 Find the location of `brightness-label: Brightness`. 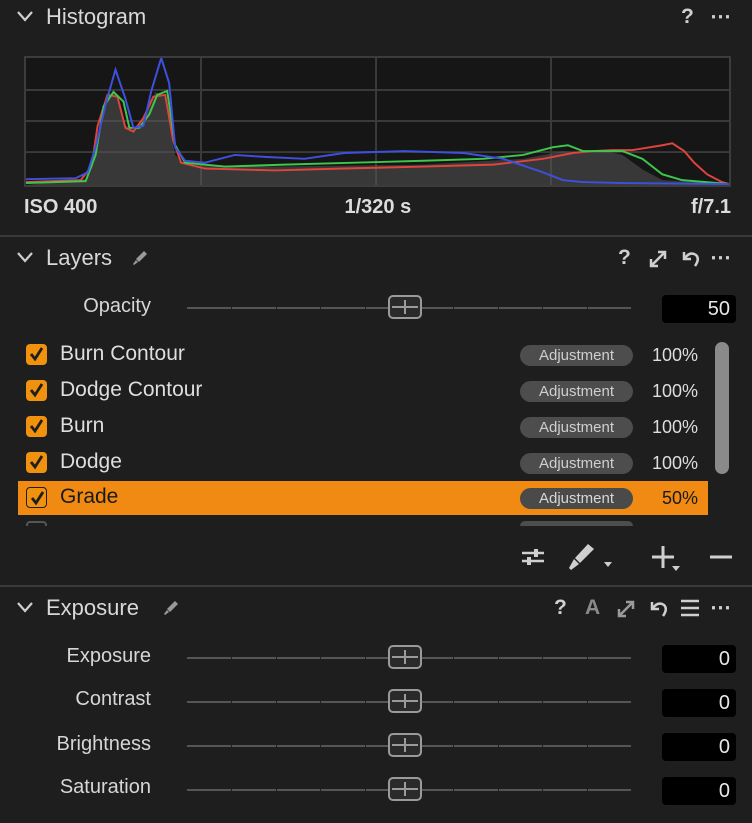

brightness-label: Brightness is located at coordinates (104, 744).